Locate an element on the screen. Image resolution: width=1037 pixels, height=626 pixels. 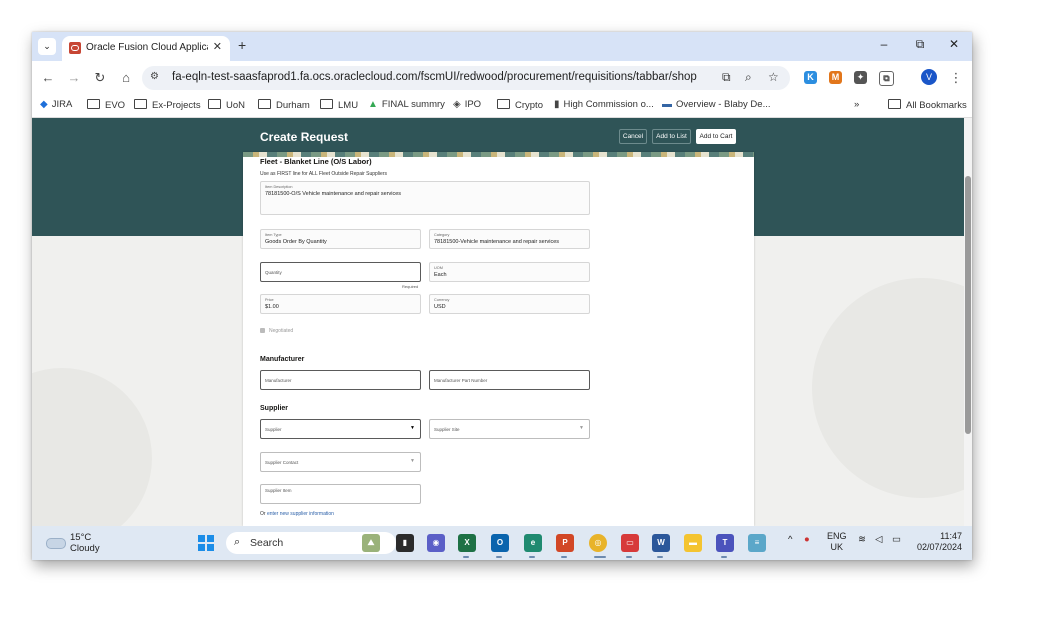
home-icon: ⌂ is located at coordinates (126, 77).